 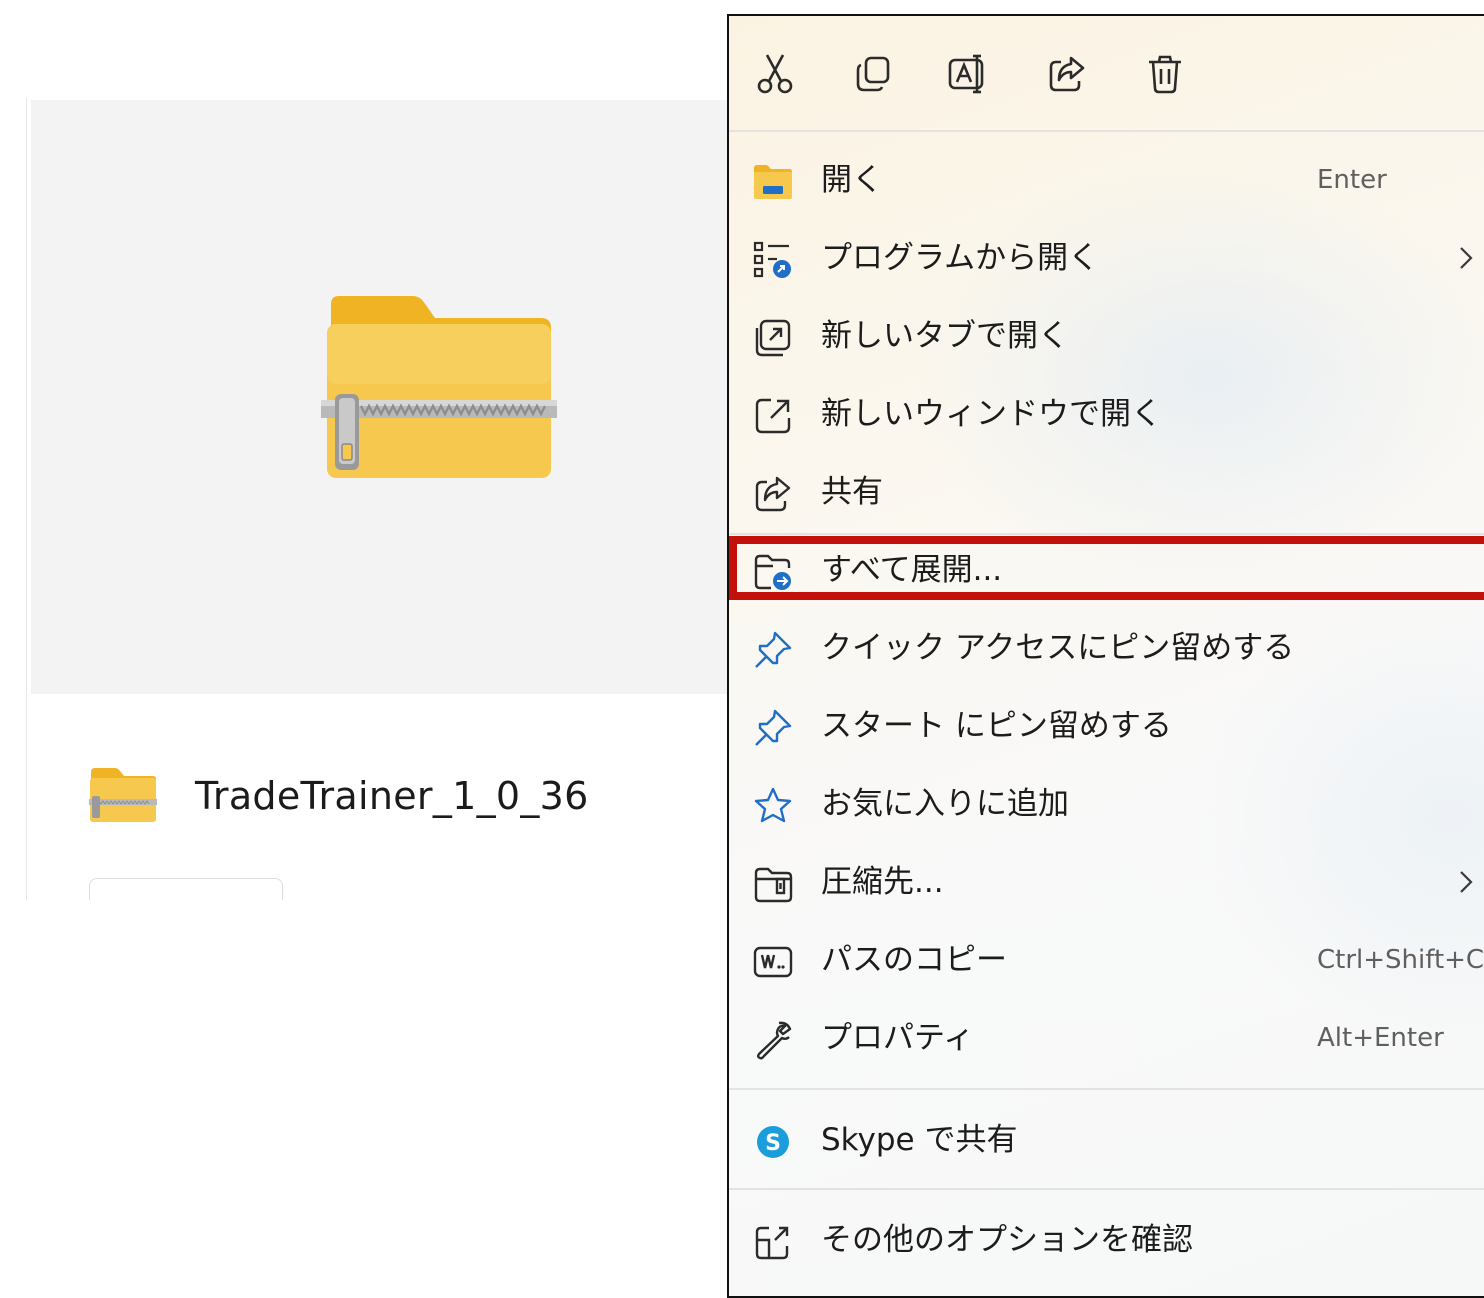 I want to click on star-icon, so click(x=773, y=805).